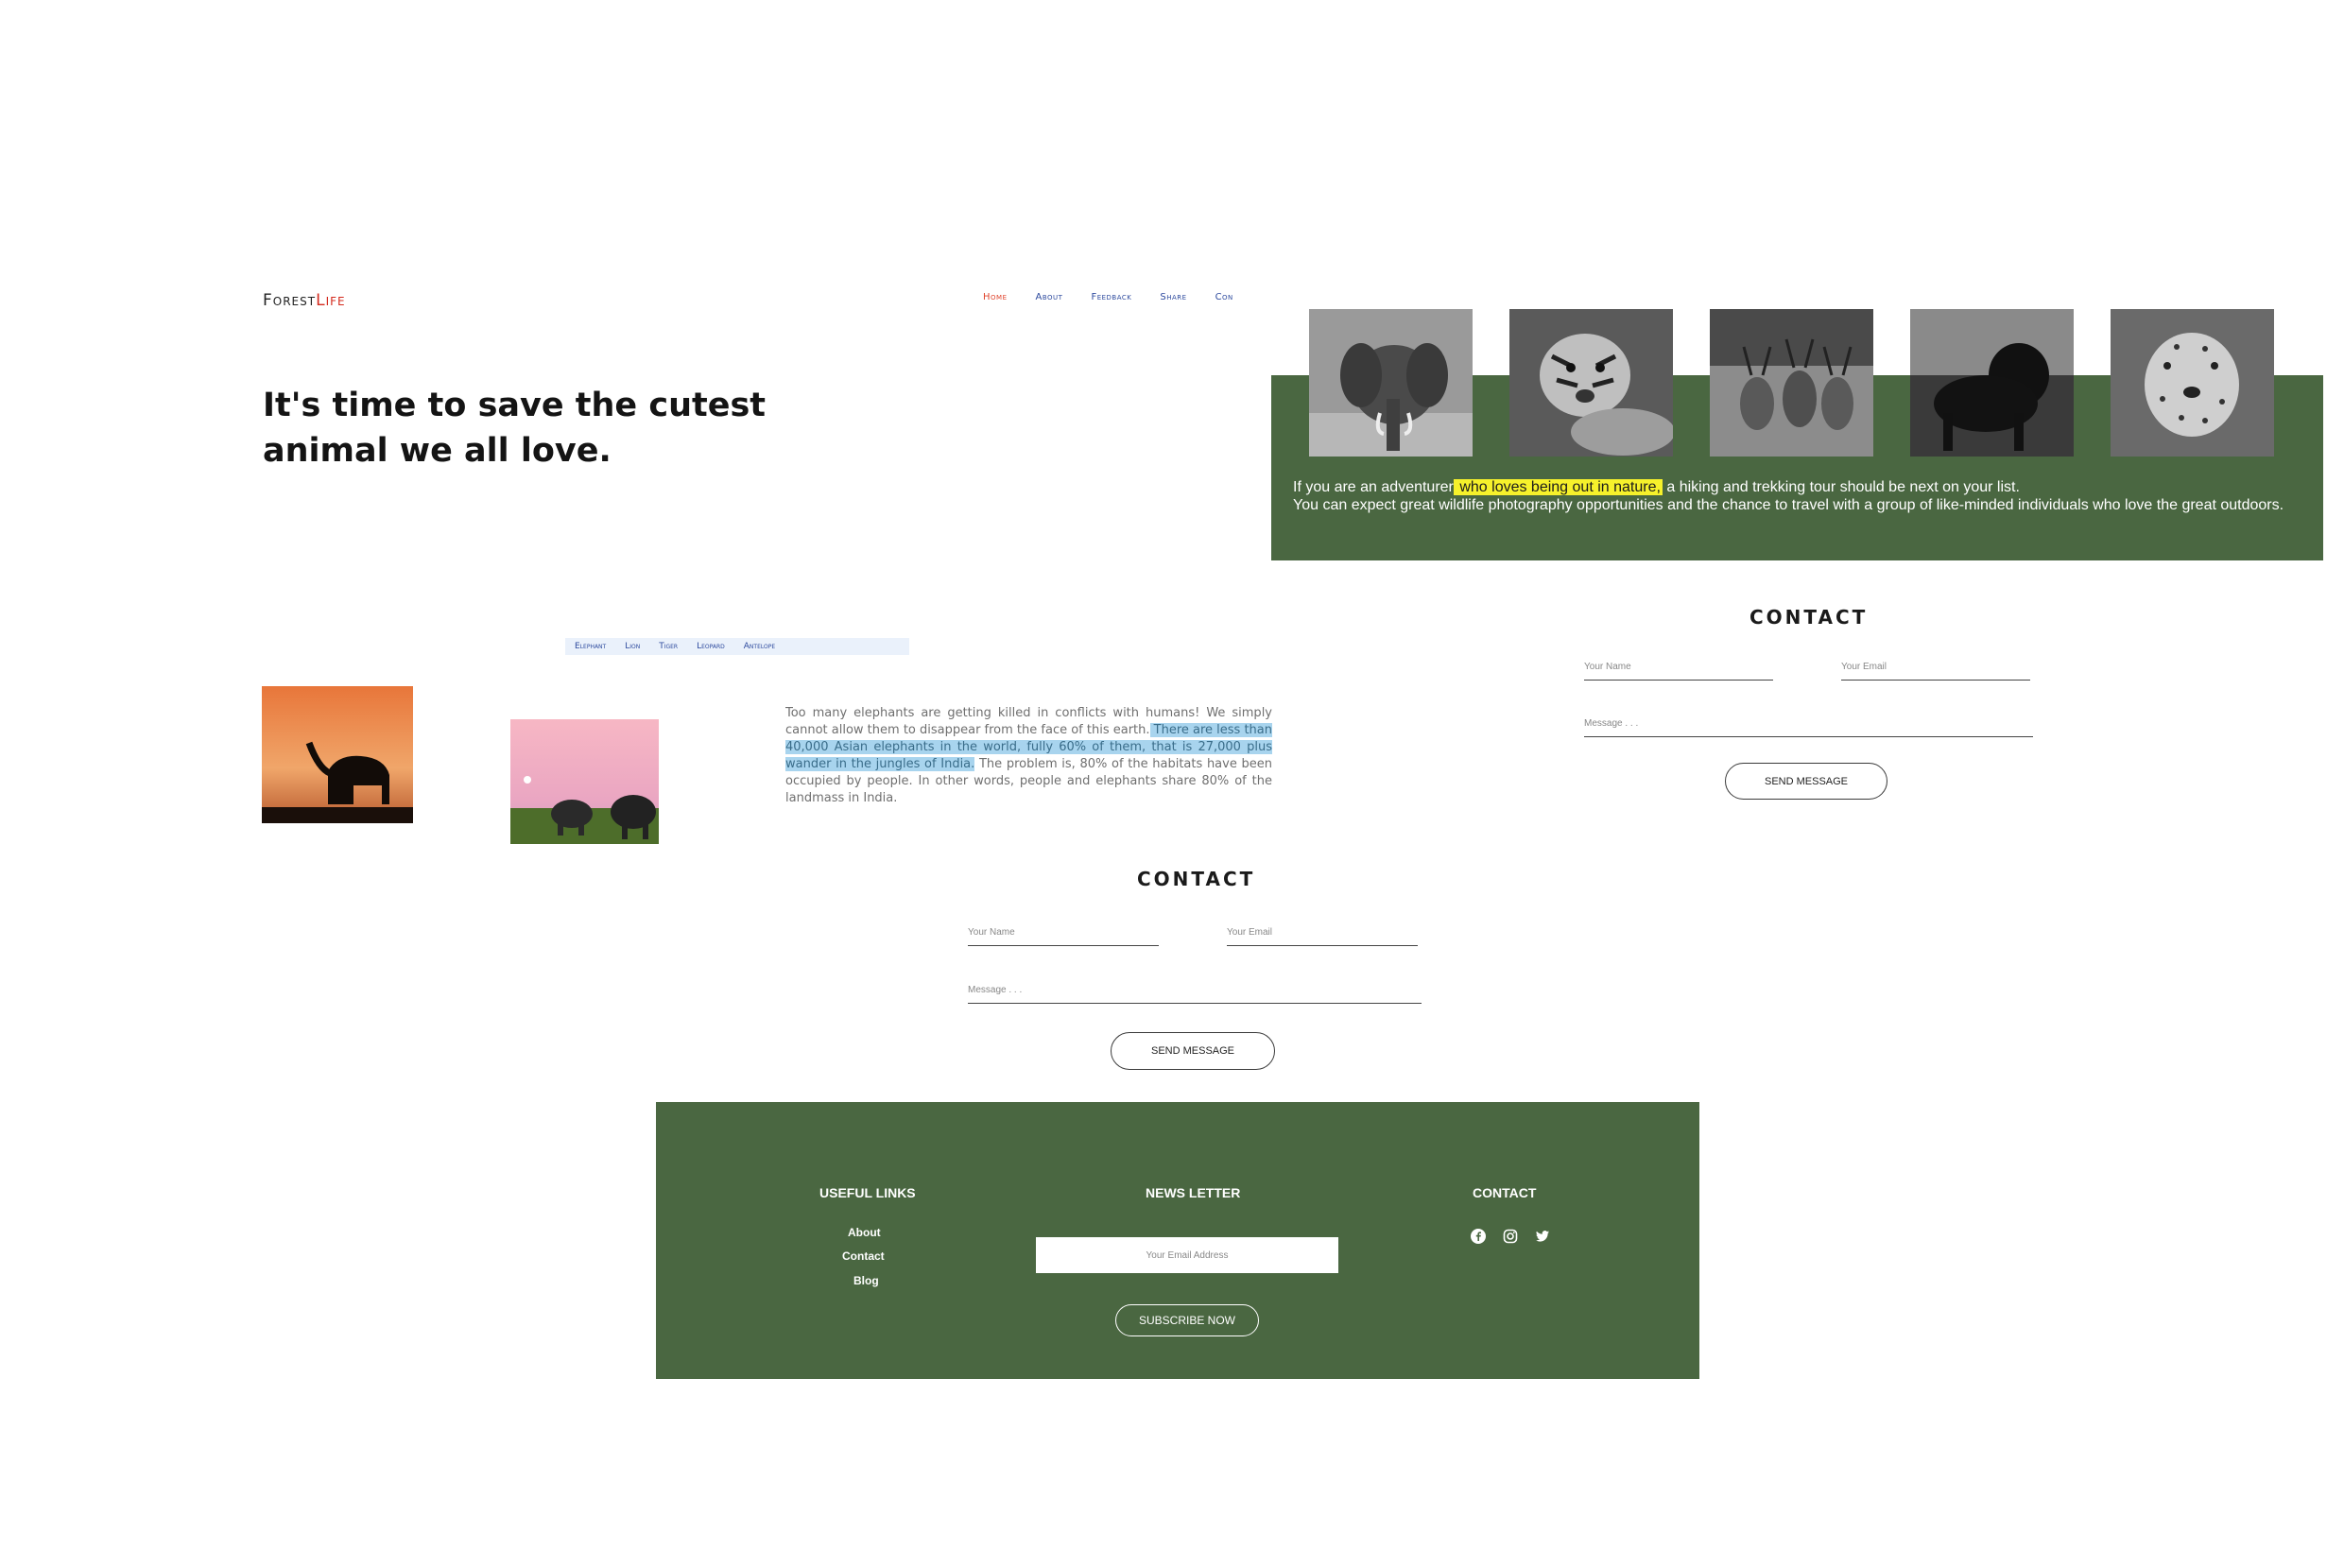  What do you see at coordinates (863, 1256) in the screenshot?
I see `footer-link-contact: Contact` at bounding box center [863, 1256].